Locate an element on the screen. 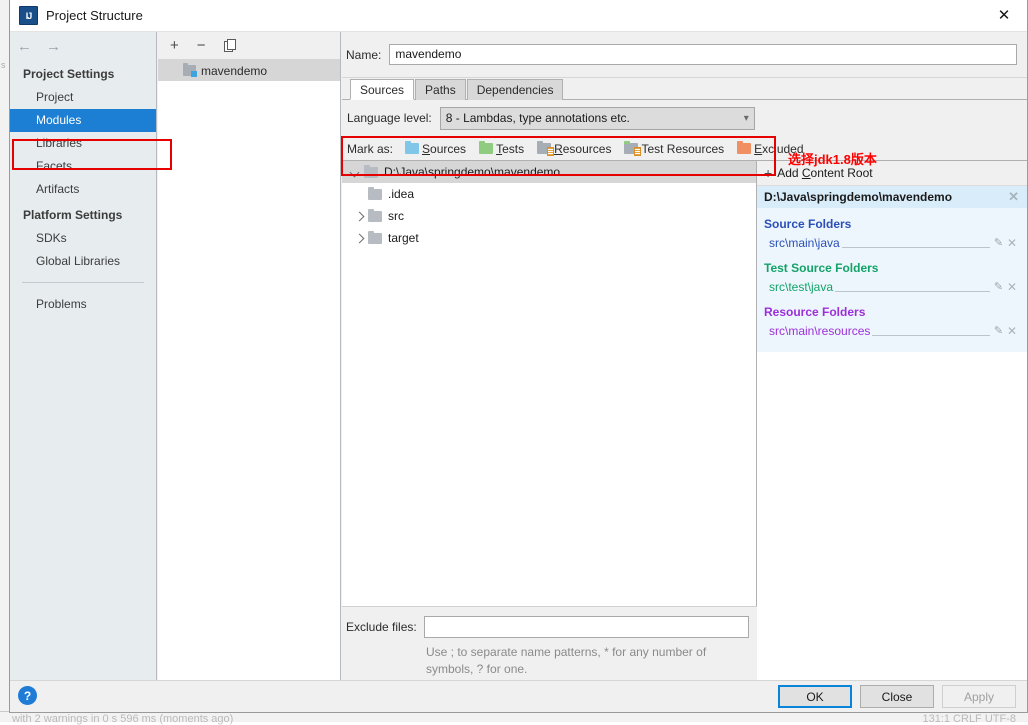 The width and height of the screenshot is (1028, 725). back-arrow-icon: ← is located at coordinates (24, 46).